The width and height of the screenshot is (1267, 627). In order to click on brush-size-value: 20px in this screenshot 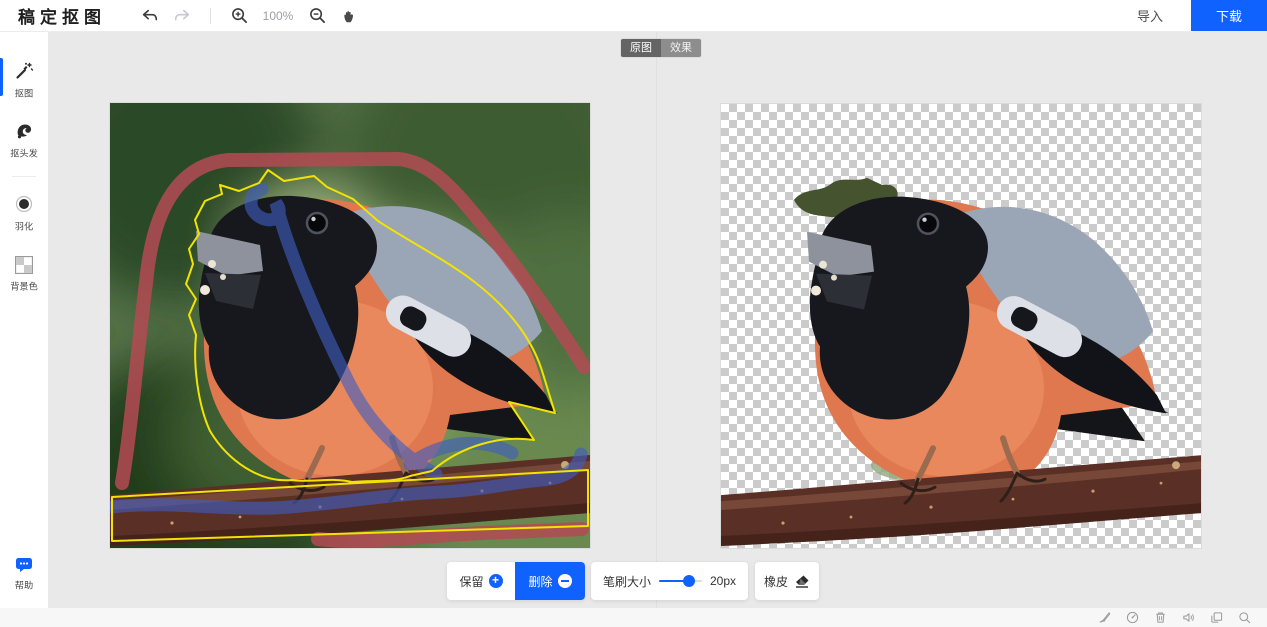, I will do `click(722, 581)`.